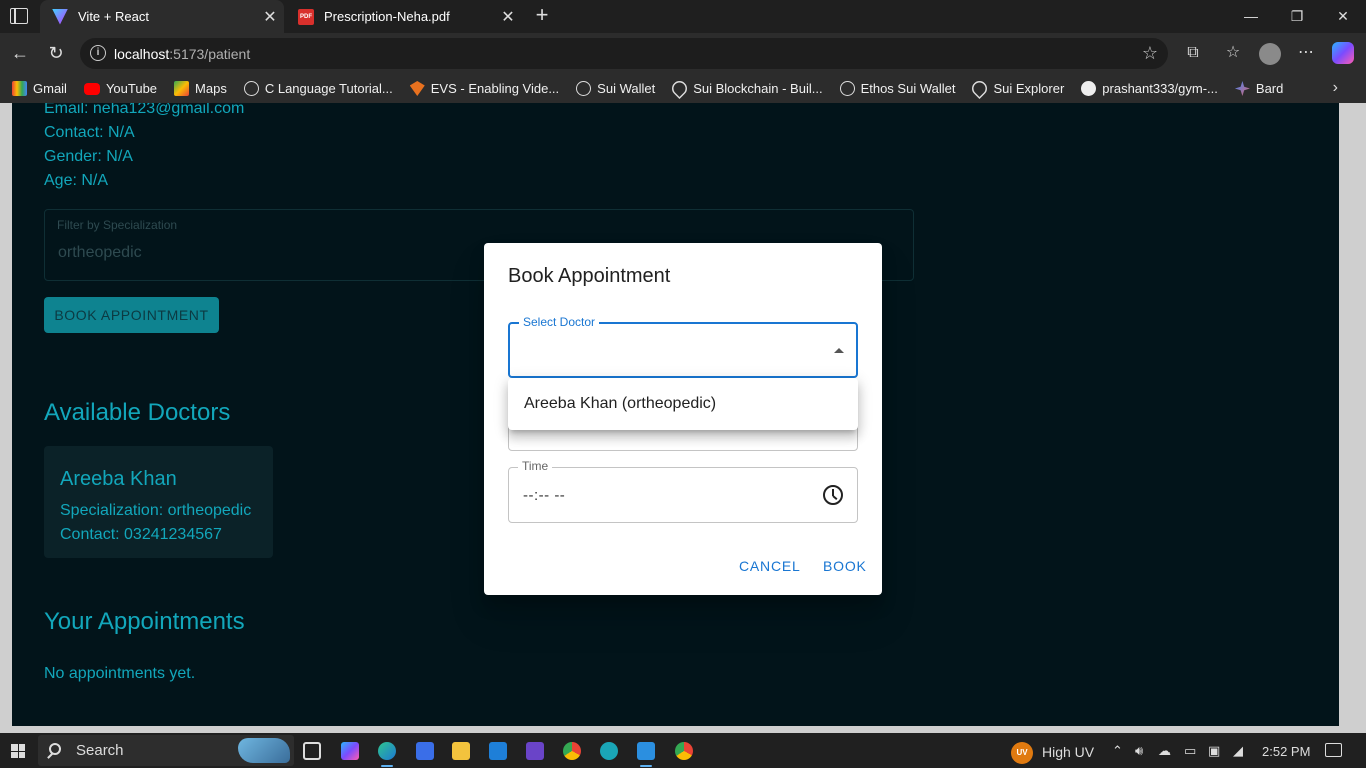 Image resolution: width=1366 pixels, height=768 pixels. Describe the element at coordinates (117, 225) in the screenshot. I see `filter-label: Filter by Specialization` at that location.